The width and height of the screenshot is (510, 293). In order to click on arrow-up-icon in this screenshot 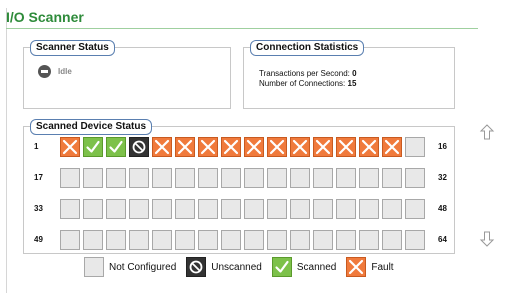, I will do `click(487, 132)`.